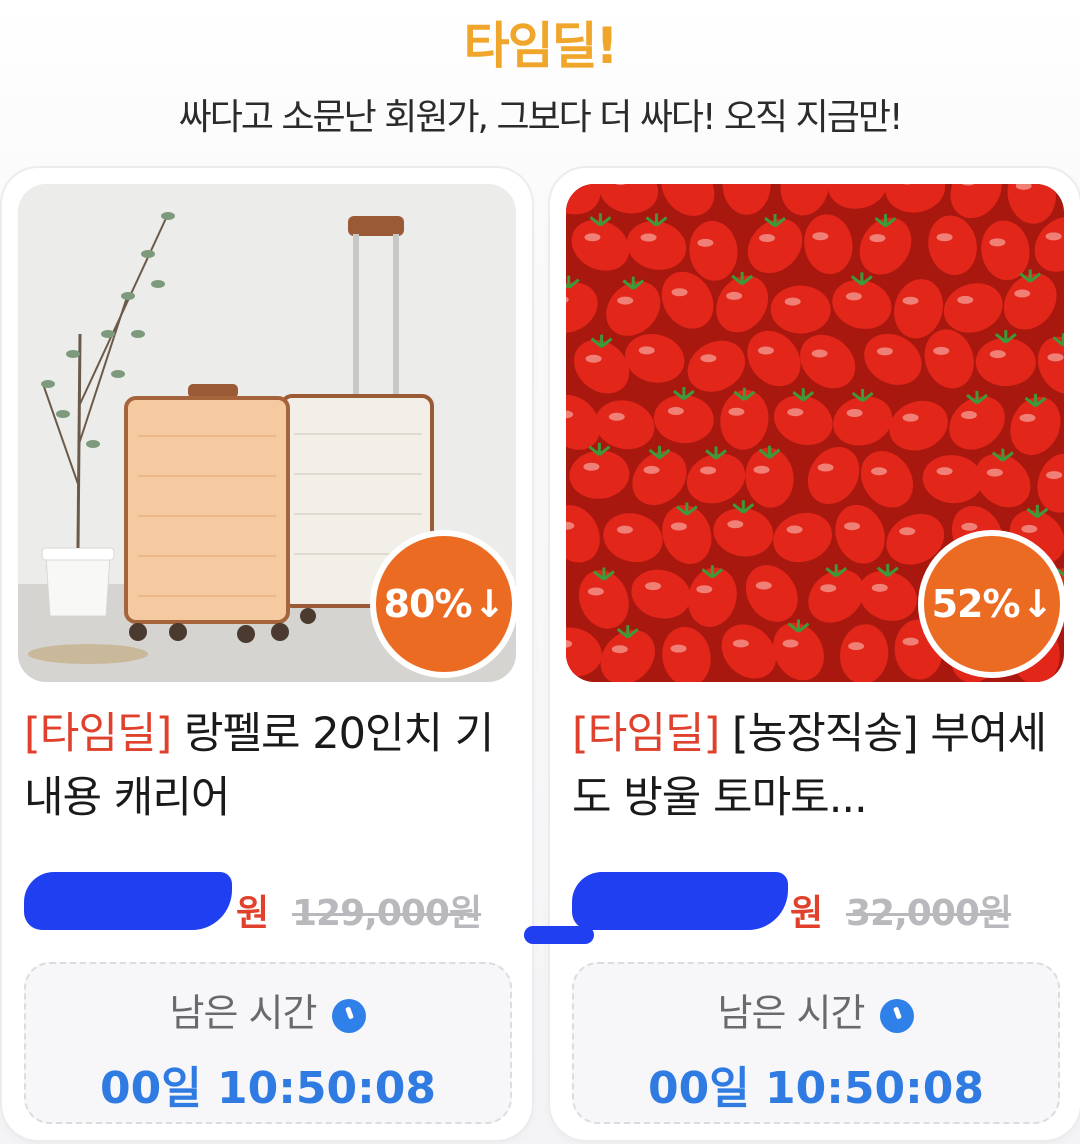 Image resolution: width=1080 pixels, height=1144 pixels. I want to click on section-subtitle: 싸다고 소문난 회원가, 그보다 더 싸다! 오직 지금만!, so click(541, 117).